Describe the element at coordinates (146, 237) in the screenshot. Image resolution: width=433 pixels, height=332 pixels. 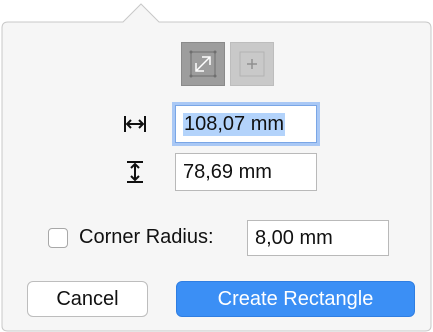
I see `corner-radius-label: Corner Radius:` at that location.